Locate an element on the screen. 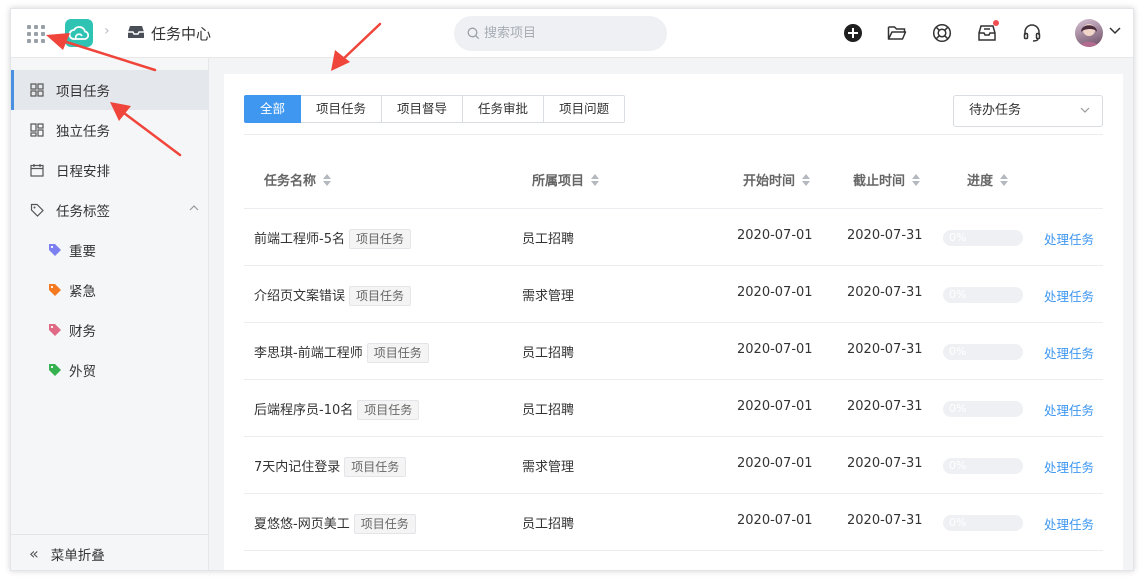 The image size is (1142, 579). add-circle-icon is located at coordinates (853, 33).